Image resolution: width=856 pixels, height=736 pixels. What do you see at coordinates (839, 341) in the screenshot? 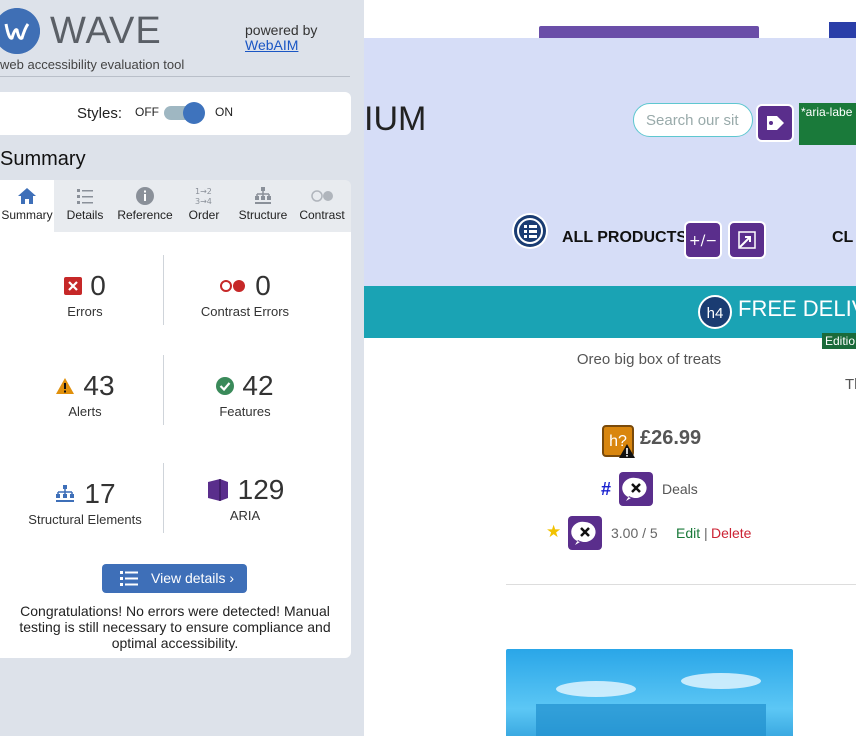
I see `edition-annotation: Editio` at bounding box center [839, 341].